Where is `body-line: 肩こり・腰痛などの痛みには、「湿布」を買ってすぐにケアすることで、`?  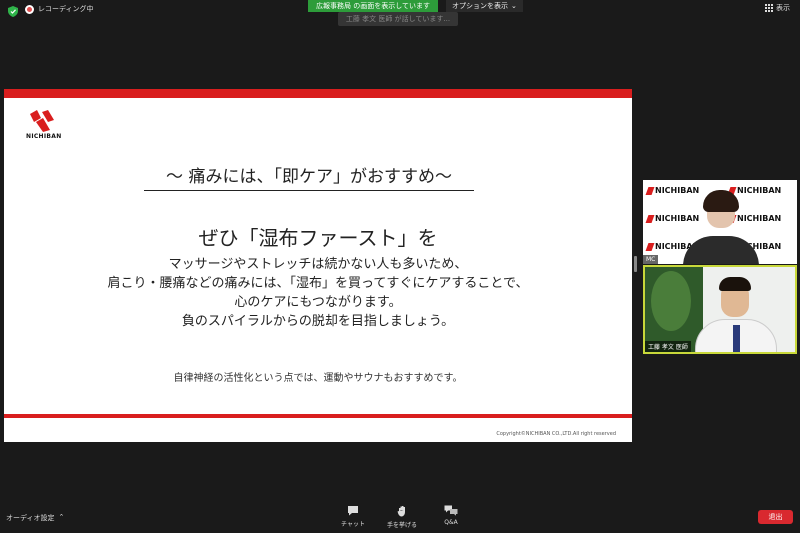 body-line: 肩こり・腰痛などの痛みには、「湿布」を買ってすぐにケアすることで、 is located at coordinates (318, 283).